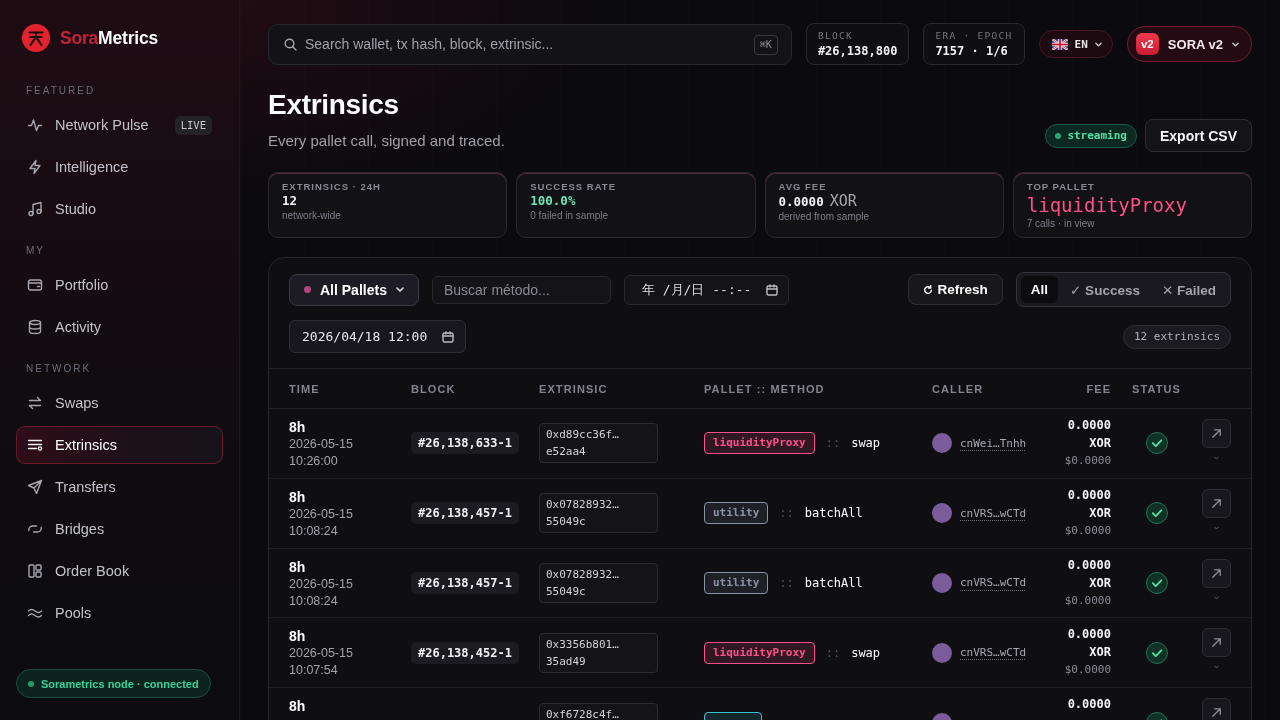 The width and height of the screenshot is (1280, 720). I want to click on pallet-tag: utility, so click(736, 583).